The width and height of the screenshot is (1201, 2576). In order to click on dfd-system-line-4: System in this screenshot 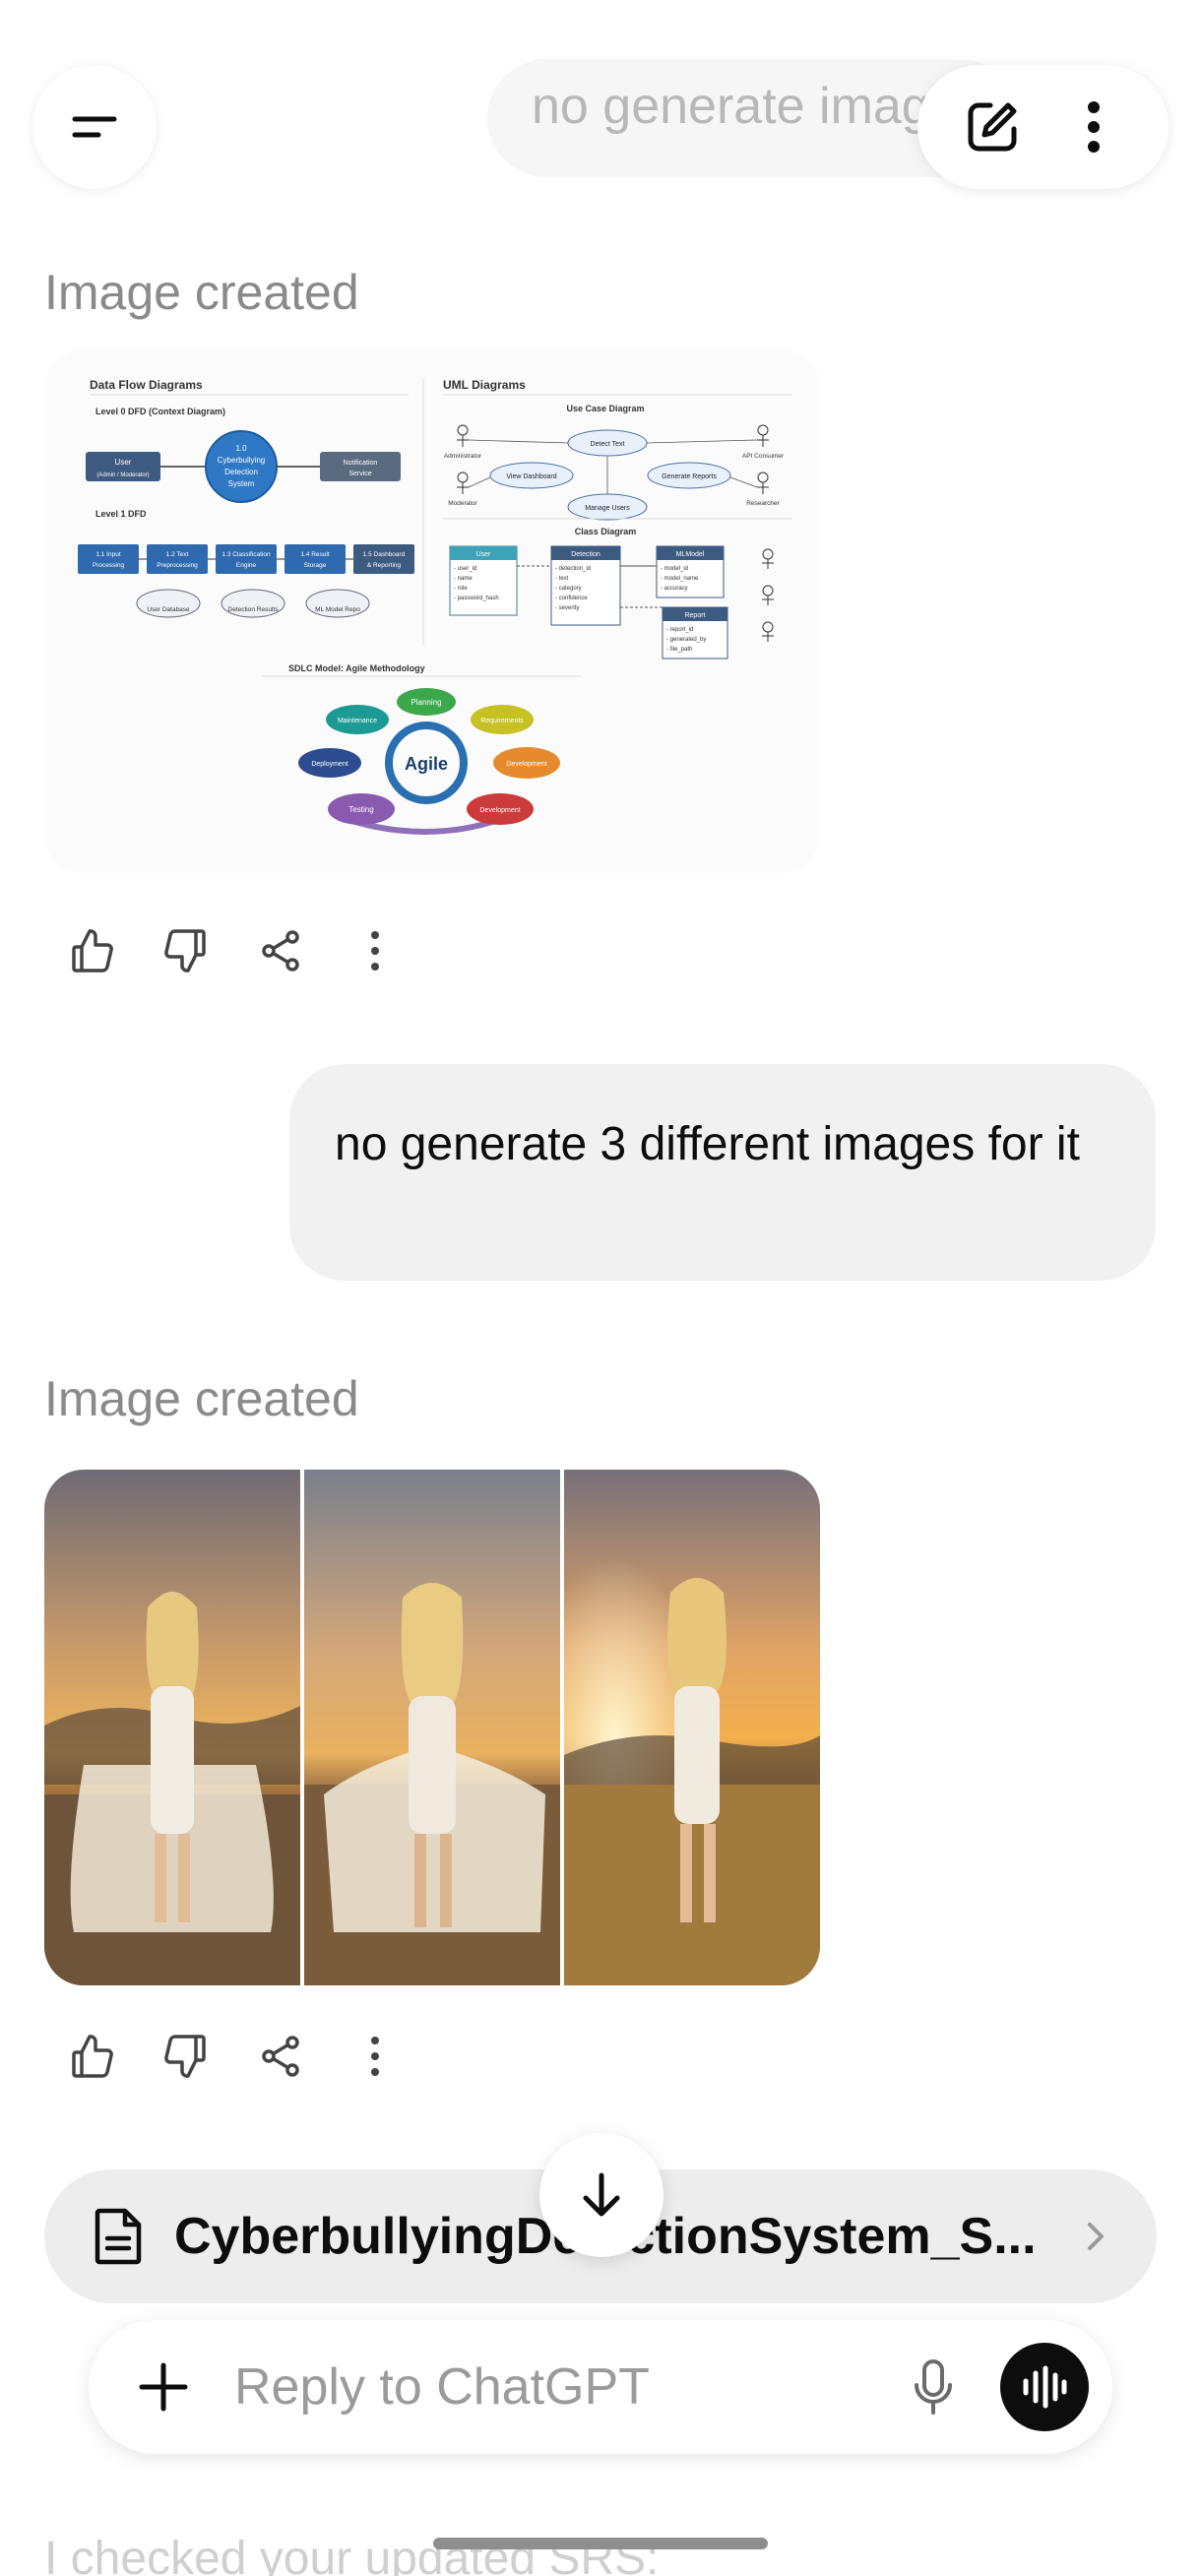, I will do `click(241, 483)`.